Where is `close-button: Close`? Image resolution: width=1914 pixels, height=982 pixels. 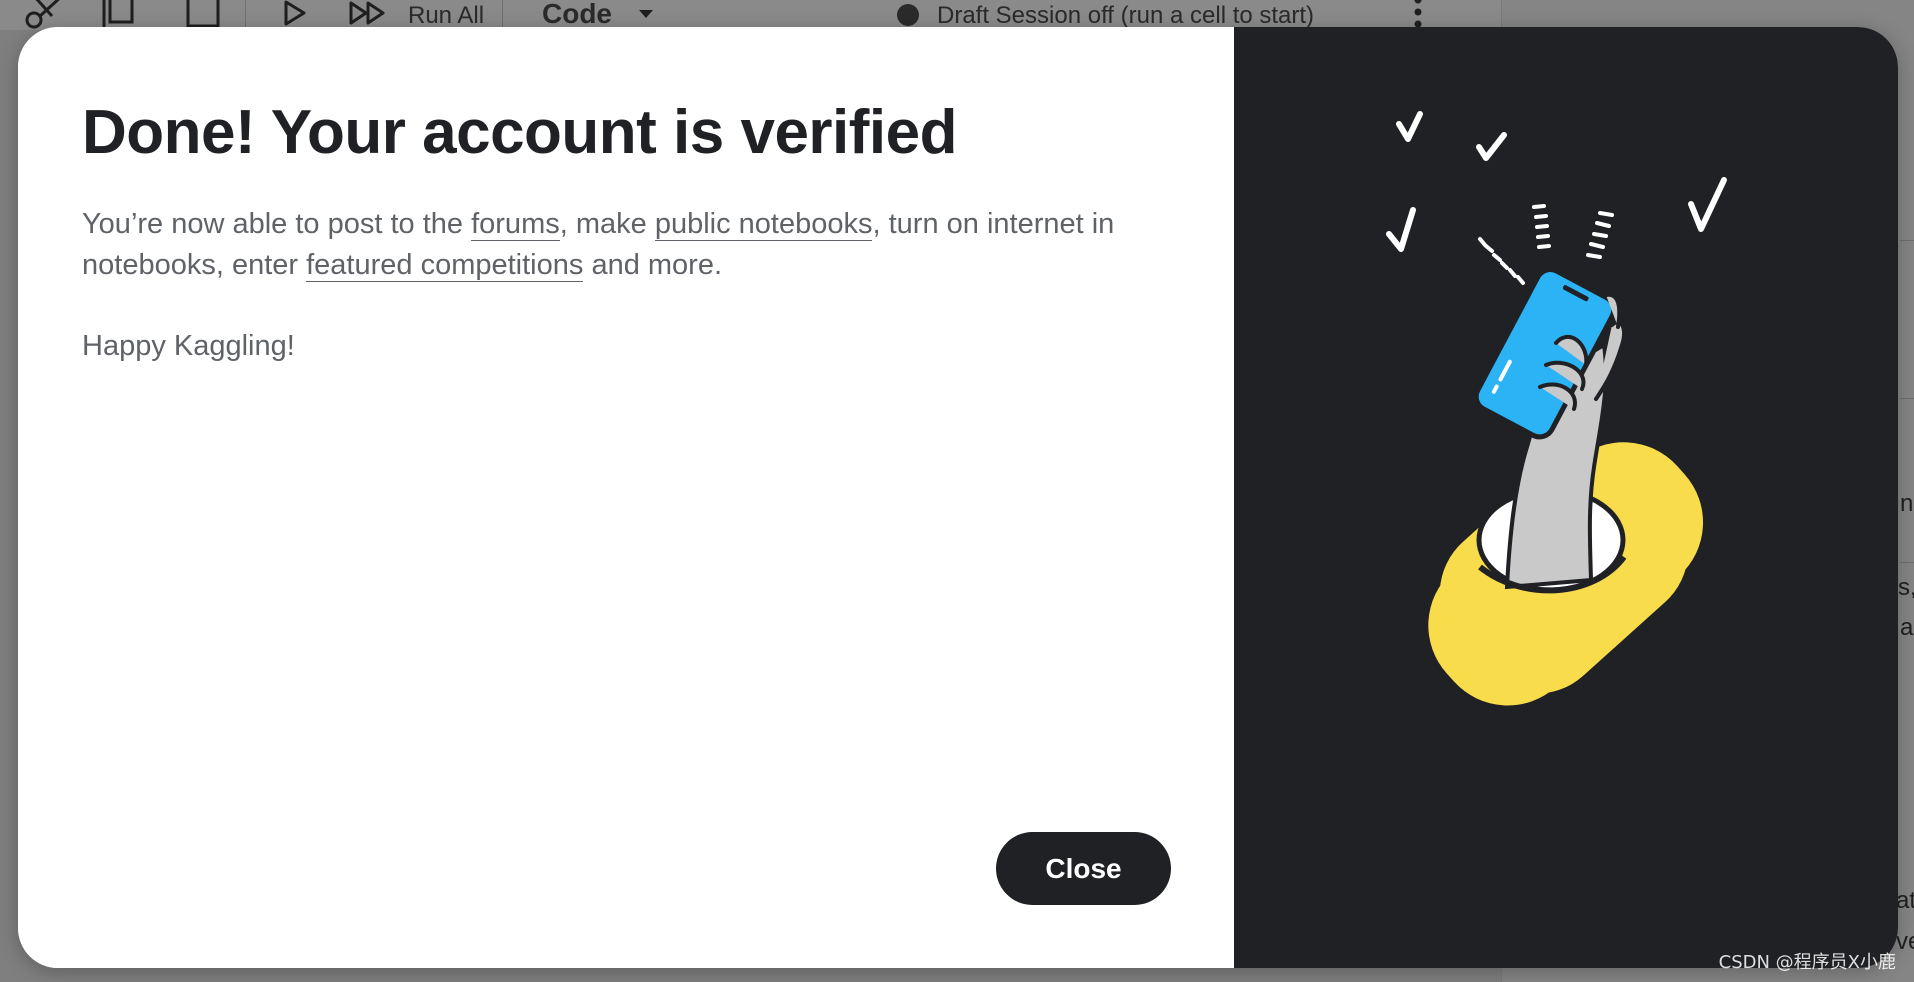 close-button: Close is located at coordinates (1083, 868).